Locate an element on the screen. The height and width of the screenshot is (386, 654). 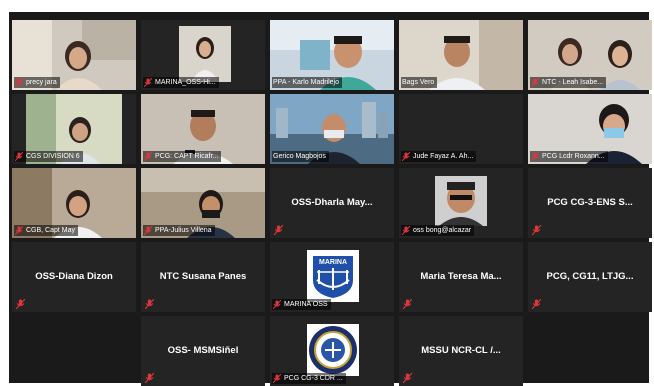
participant-tile: NTC Susana Panes is located at coordinates (203, 277).